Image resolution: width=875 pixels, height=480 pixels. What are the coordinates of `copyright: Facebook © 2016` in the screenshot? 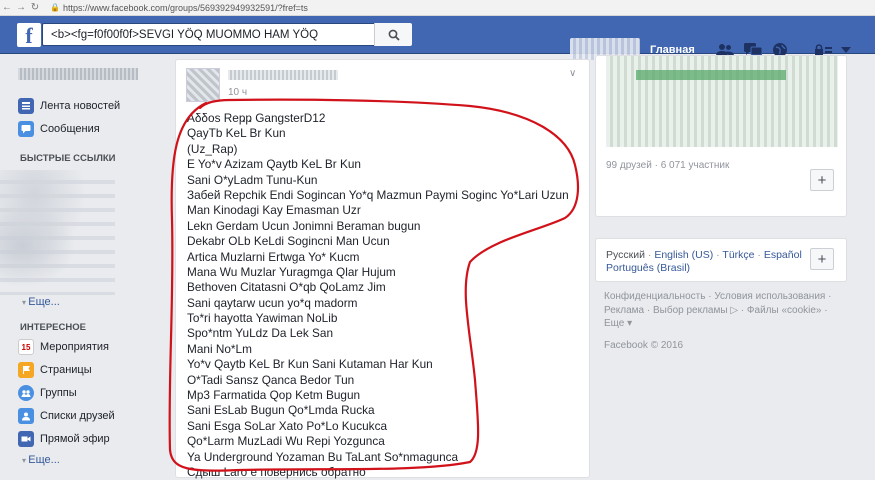 It's located at (644, 345).